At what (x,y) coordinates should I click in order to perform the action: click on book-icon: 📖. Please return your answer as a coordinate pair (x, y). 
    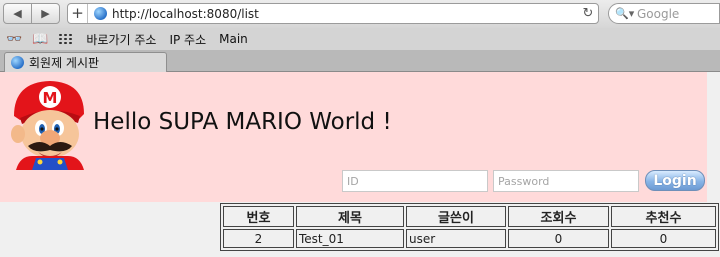
    Looking at the image, I should click on (40, 39).